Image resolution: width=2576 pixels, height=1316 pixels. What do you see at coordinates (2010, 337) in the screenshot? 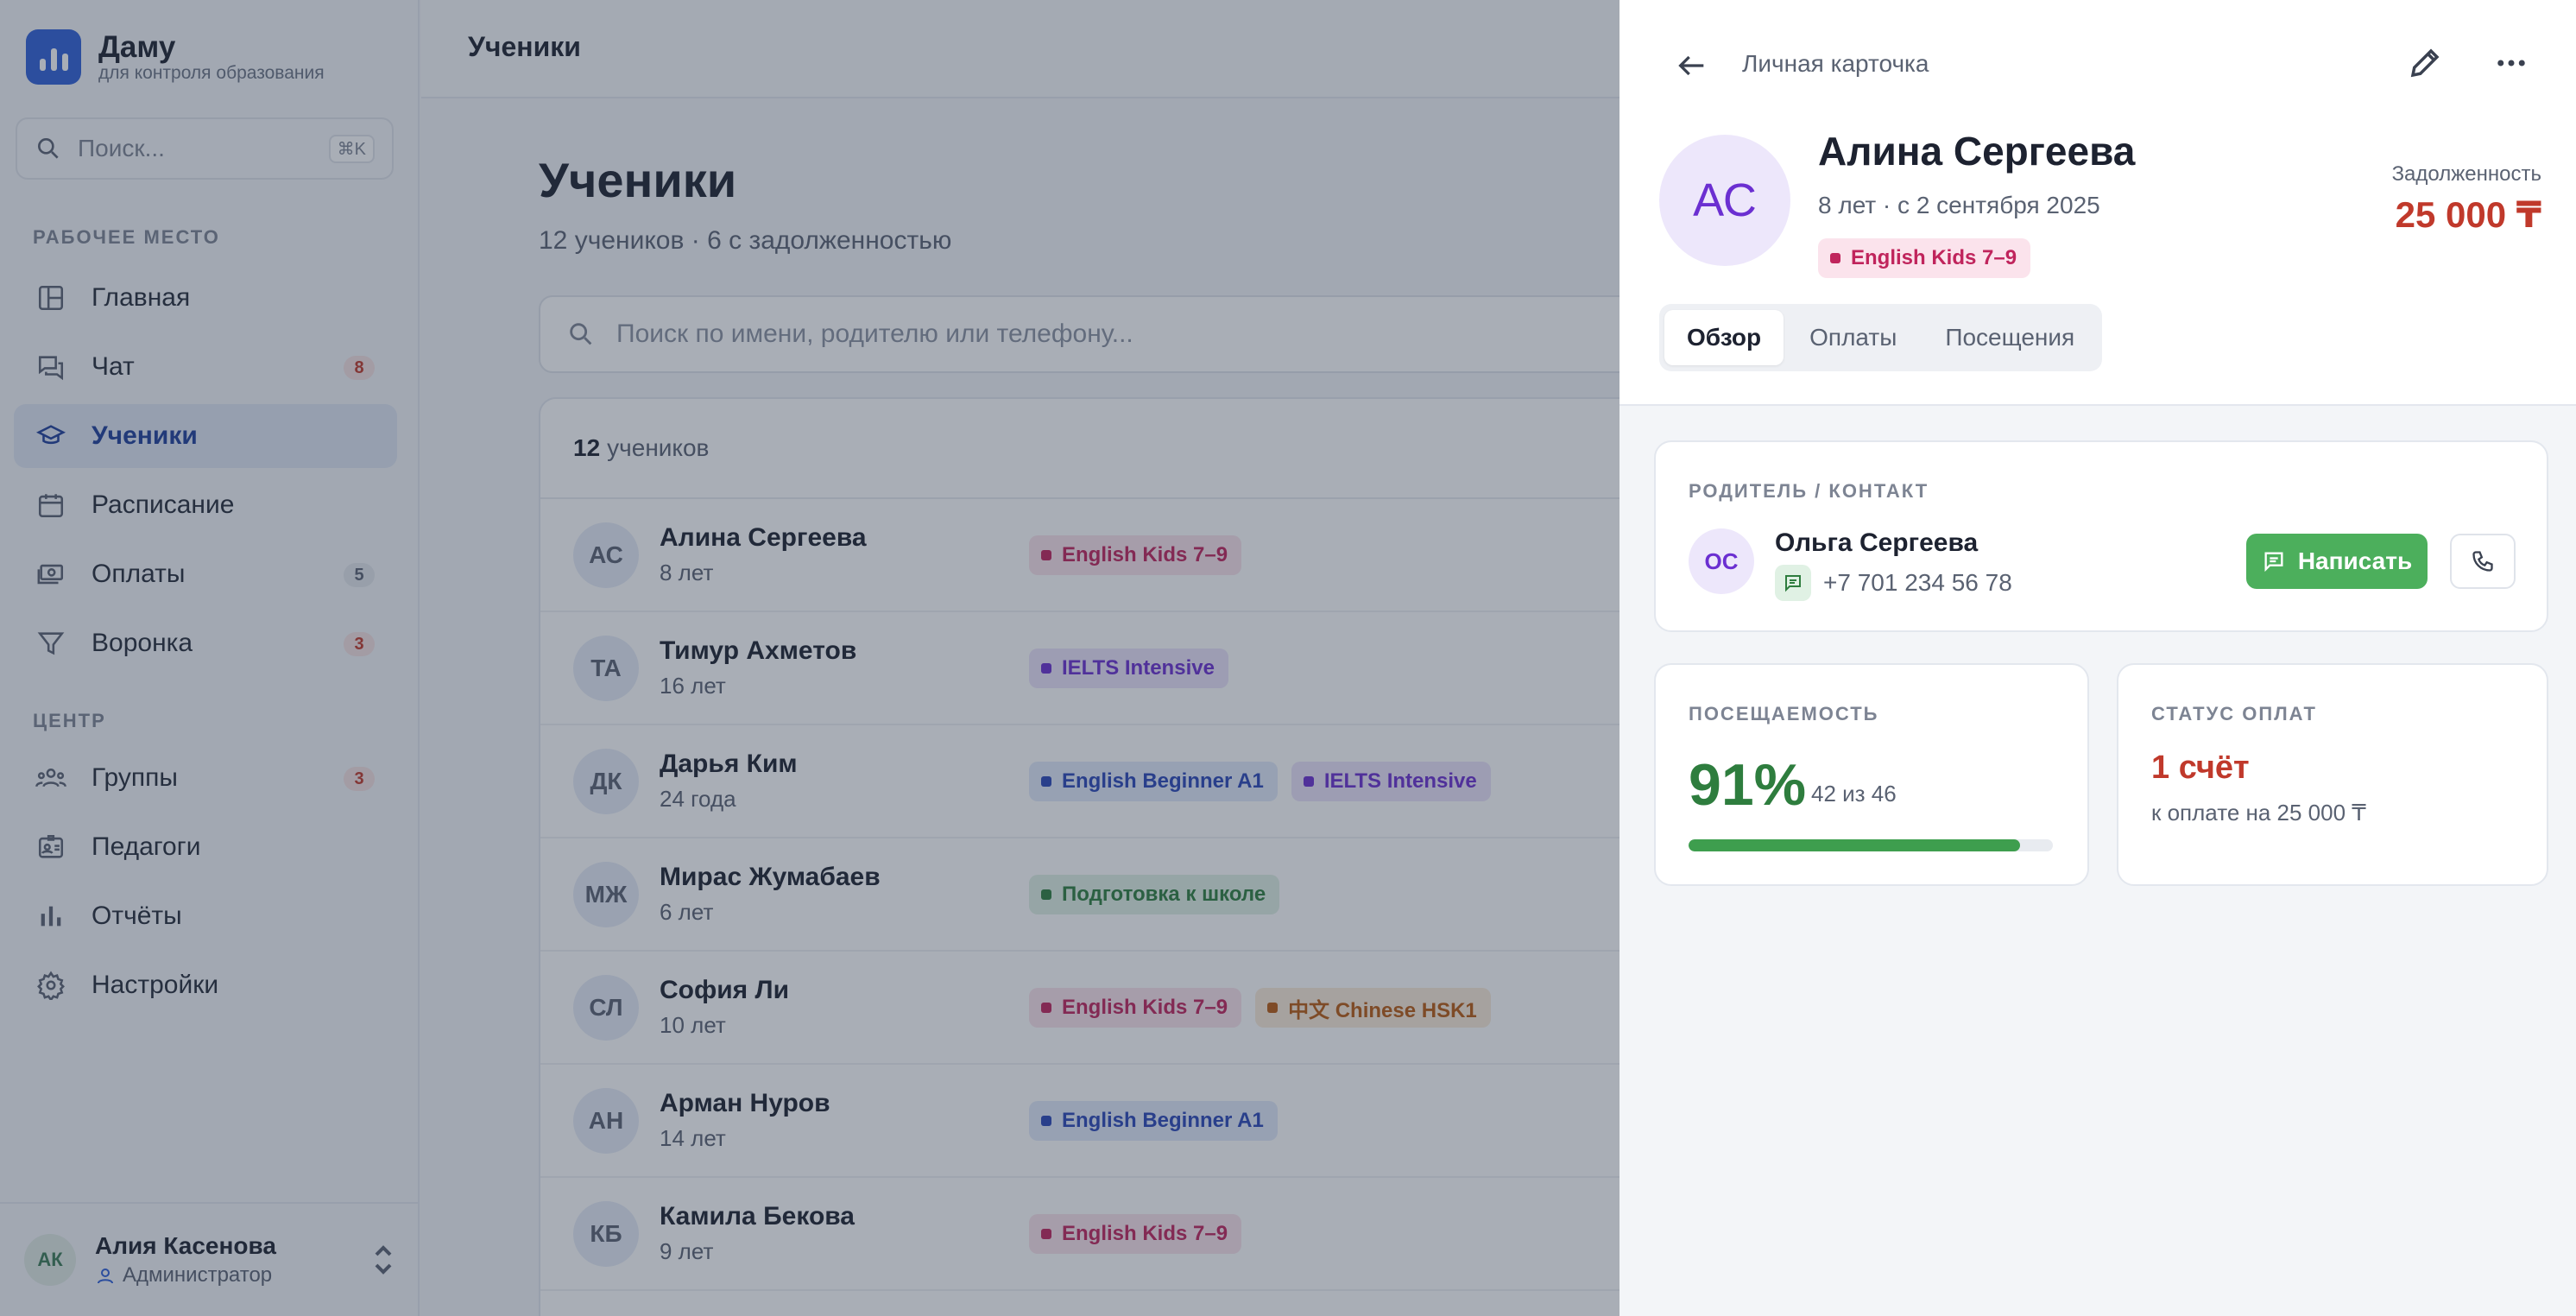
I see `tab-attendance: Посещения` at bounding box center [2010, 337].